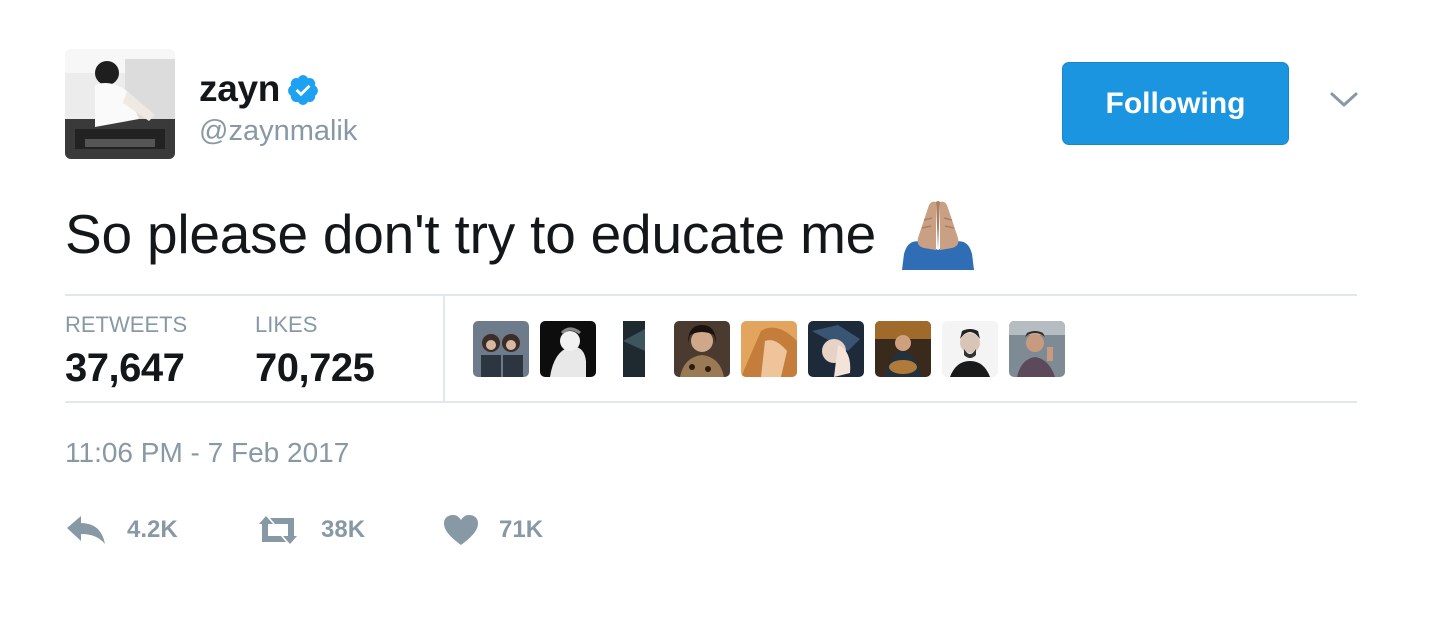 The height and width of the screenshot is (623, 1440). I want to click on retweet-button: 38K, so click(349, 530).